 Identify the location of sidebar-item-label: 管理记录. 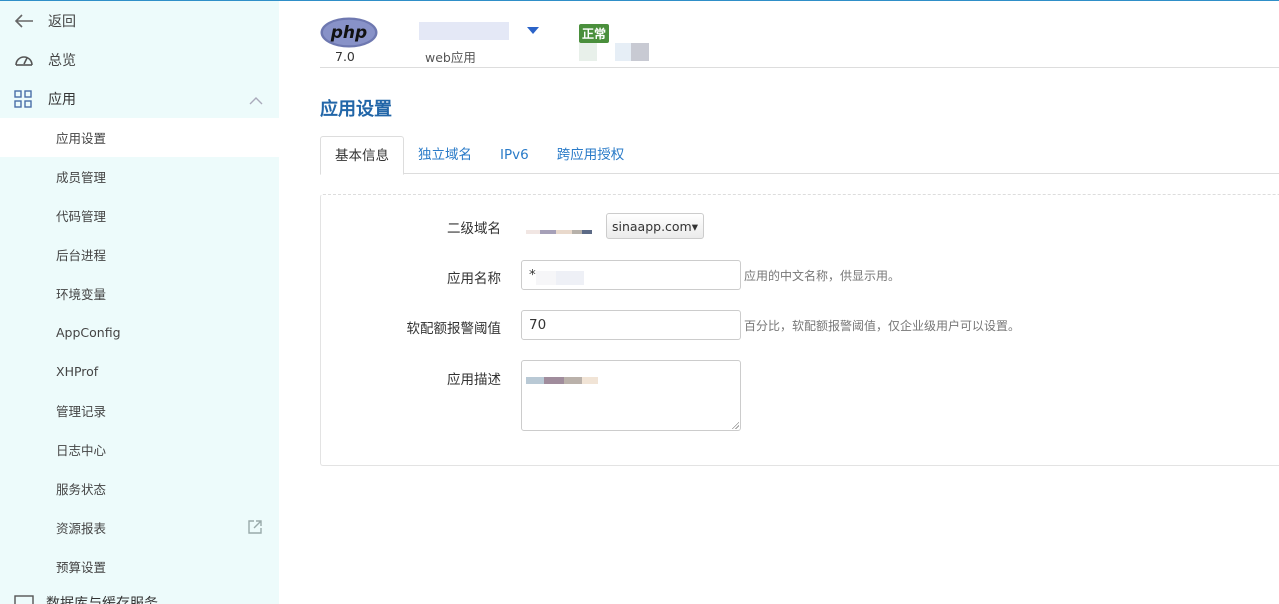
(81, 411).